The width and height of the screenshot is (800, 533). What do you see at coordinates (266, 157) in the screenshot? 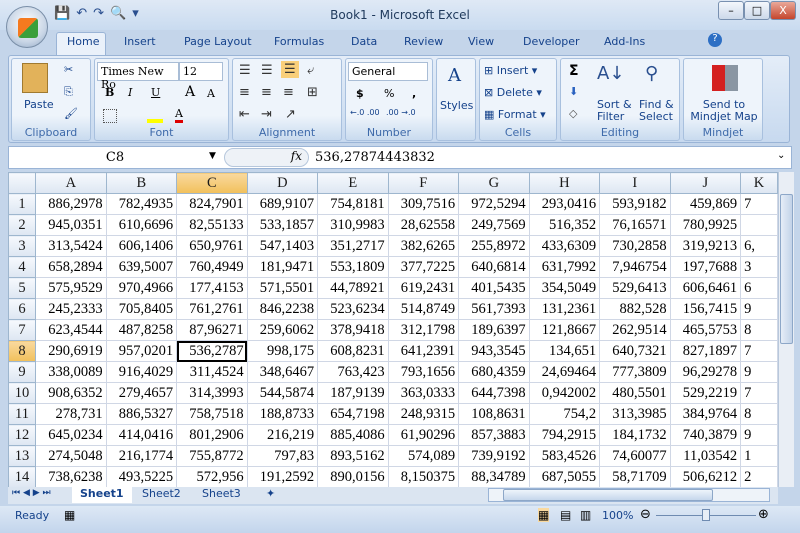
I see `insert-function-button: fx` at bounding box center [266, 157].